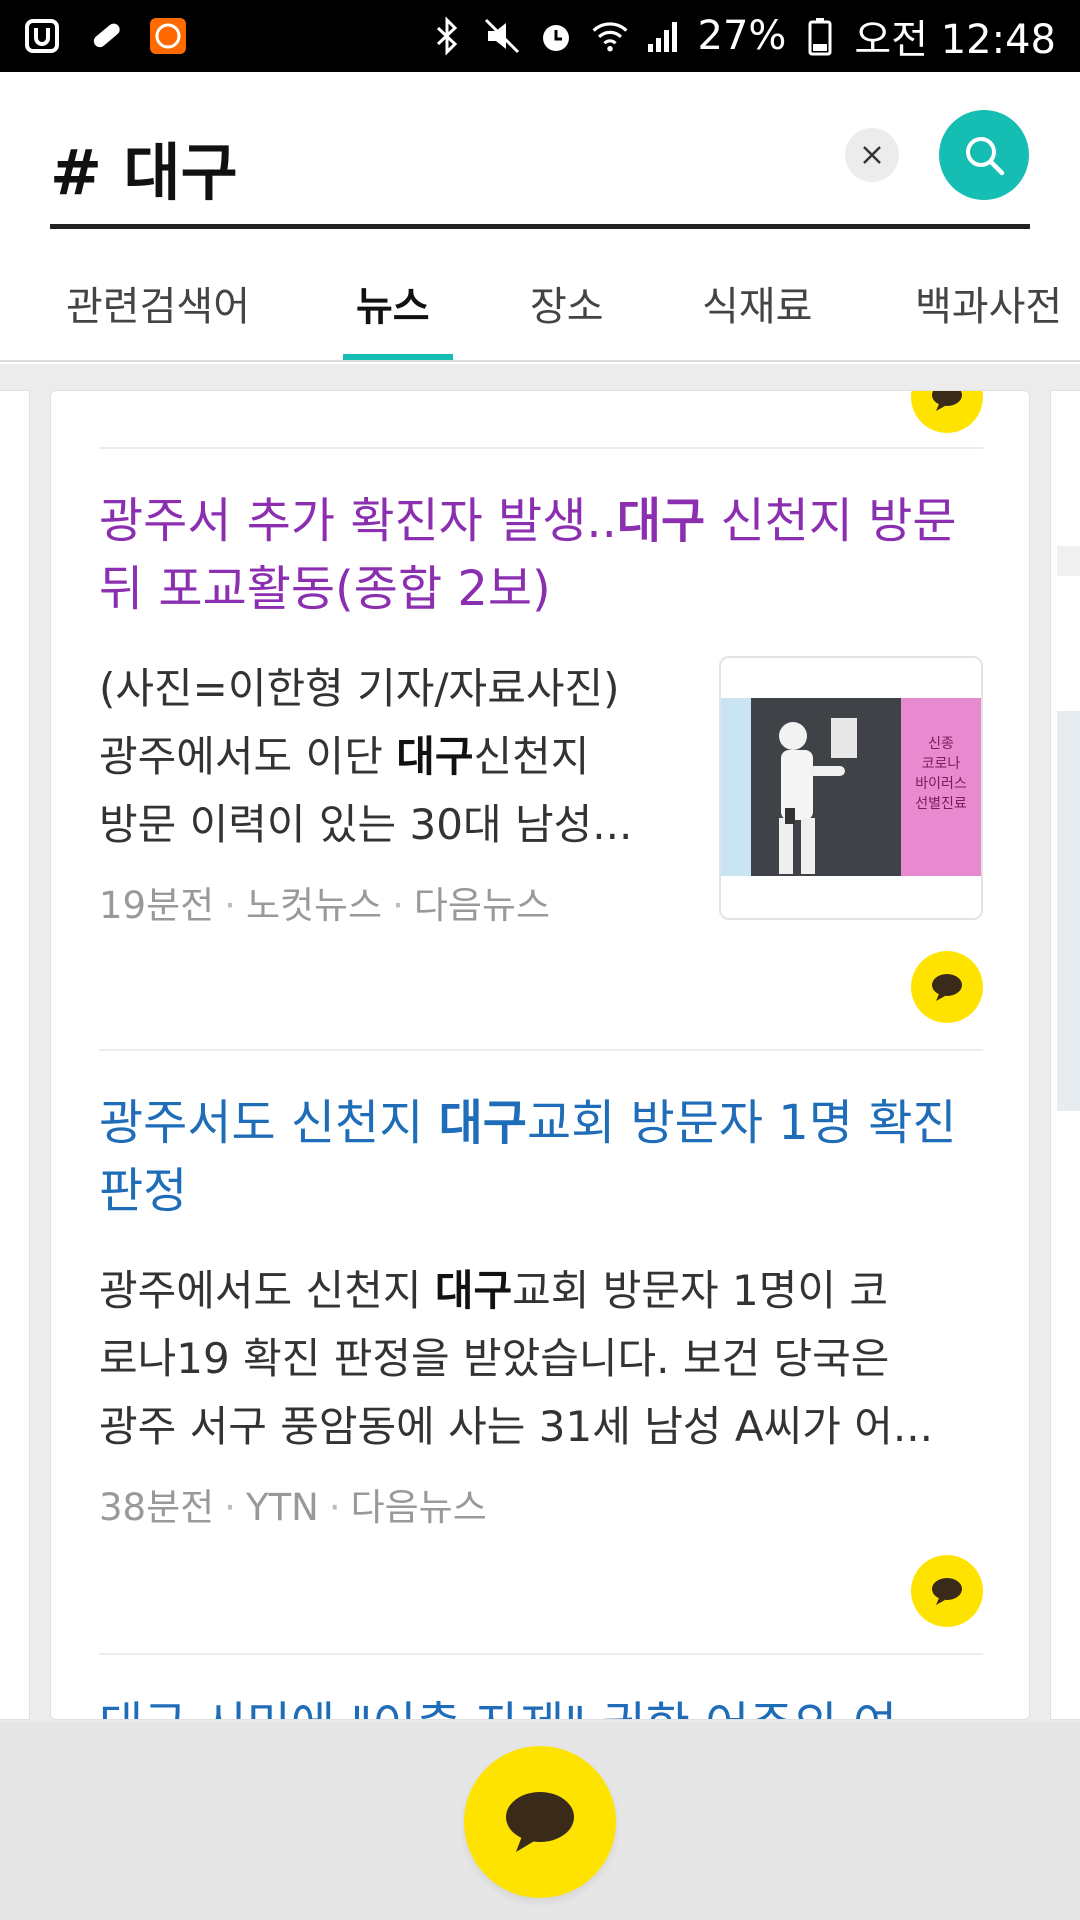 The height and width of the screenshot is (1920, 1080). I want to click on article-meta: 19분전 · 노컷뉴스 · 다음뉴스, so click(324, 902).